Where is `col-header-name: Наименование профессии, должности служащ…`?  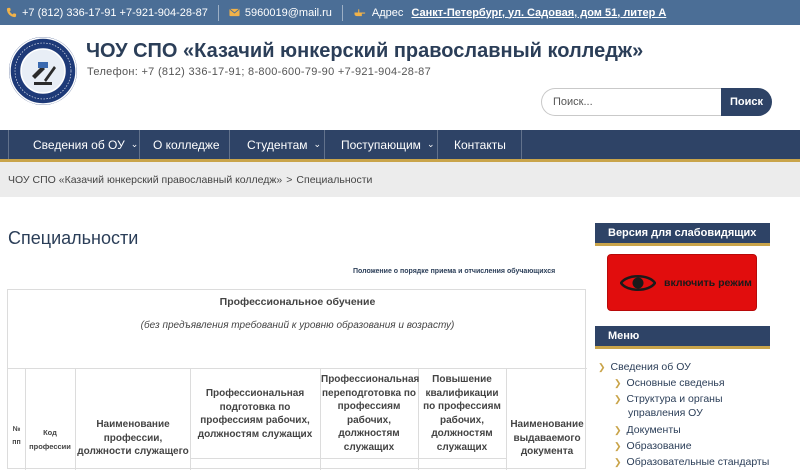 col-header-name: Наименование профессии, должности служащ… is located at coordinates (133, 438).